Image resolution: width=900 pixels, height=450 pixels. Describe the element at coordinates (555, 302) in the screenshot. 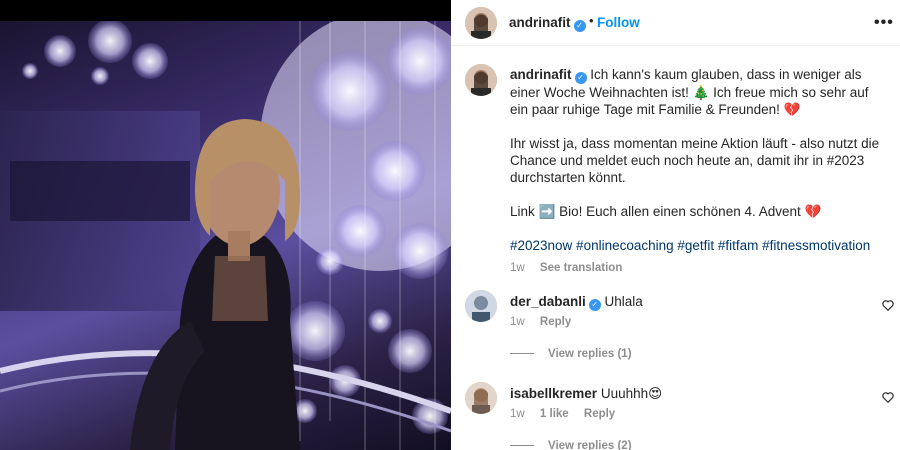

I see `commenter-username: der_dabanli ✓` at that location.